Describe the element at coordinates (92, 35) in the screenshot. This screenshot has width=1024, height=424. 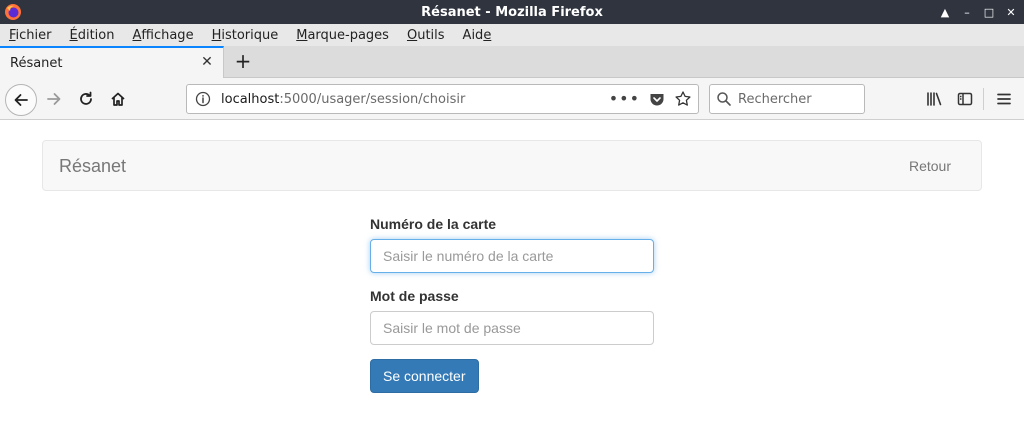
I see `menu-edition: Édition` at that location.